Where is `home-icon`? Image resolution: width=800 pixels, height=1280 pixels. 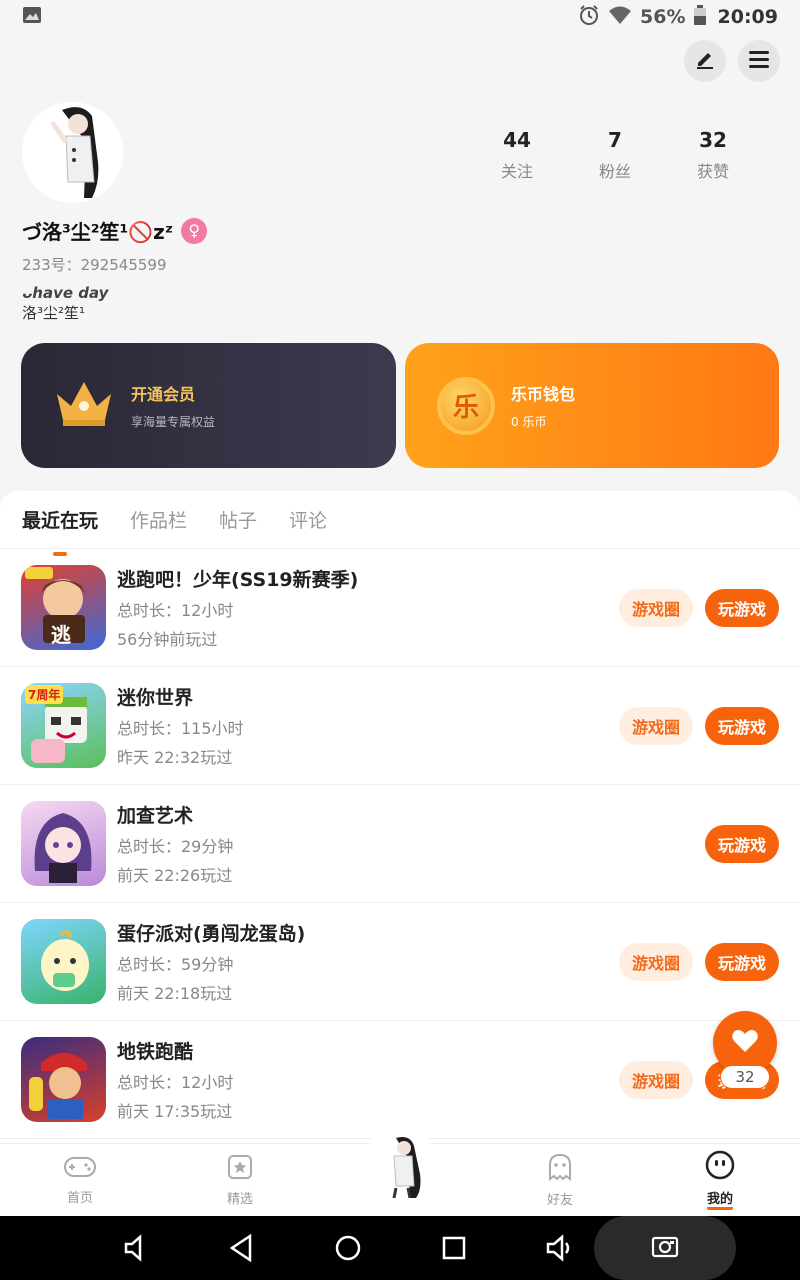 home-icon is located at coordinates (348, 1248).